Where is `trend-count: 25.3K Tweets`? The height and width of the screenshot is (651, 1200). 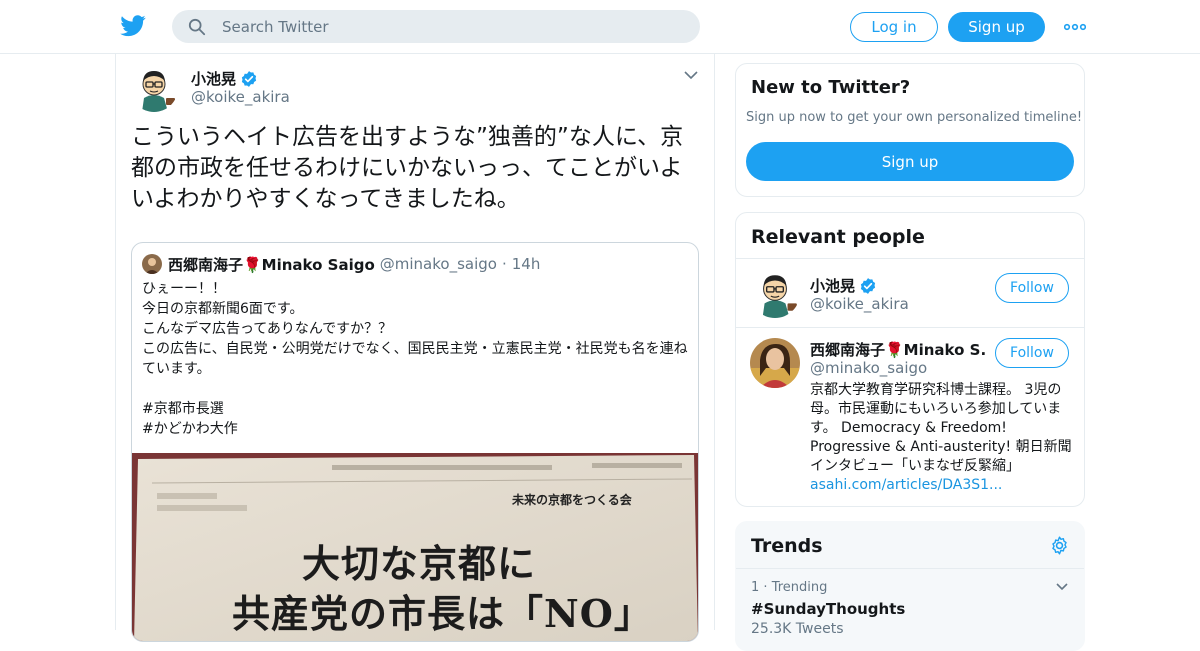 trend-count: 25.3K Tweets is located at coordinates (797, 629).